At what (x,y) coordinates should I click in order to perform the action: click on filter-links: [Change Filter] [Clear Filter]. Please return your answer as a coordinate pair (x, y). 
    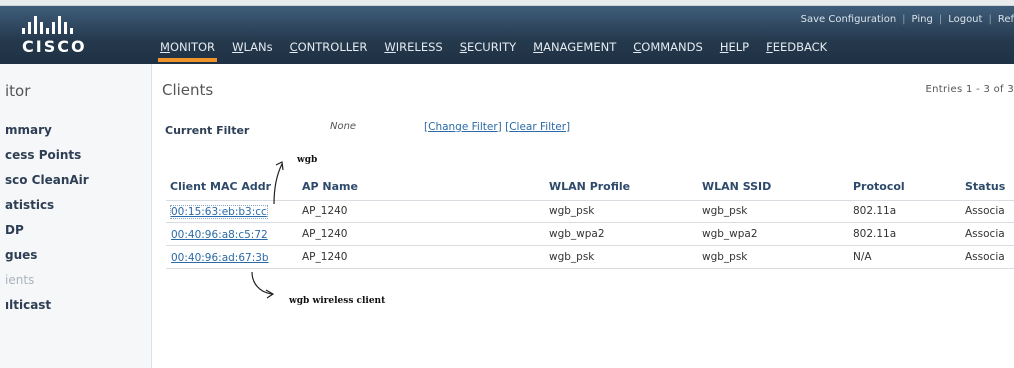
    Looking at the image, I should click on (497, 127).